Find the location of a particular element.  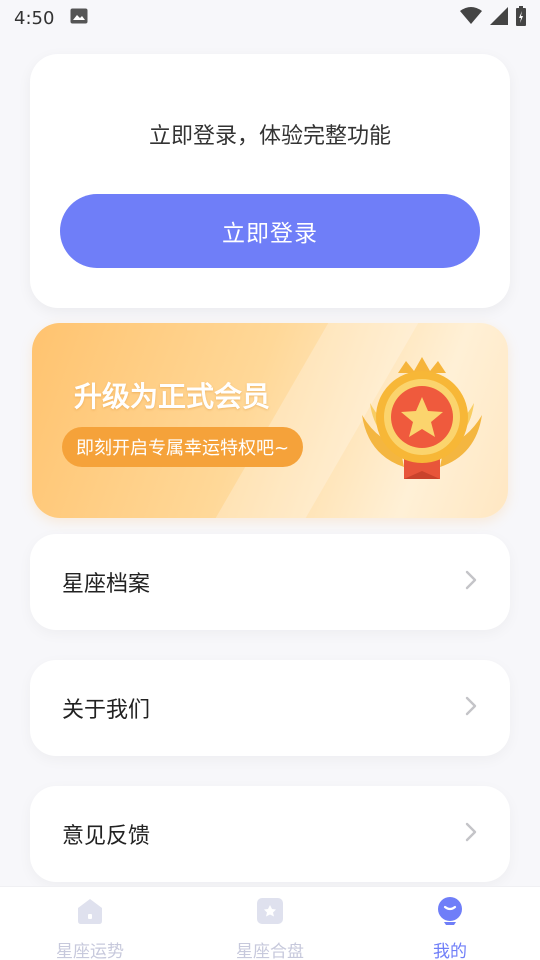

menu-item-feedback: 意见反馈 is located at coordinates (270, 834).